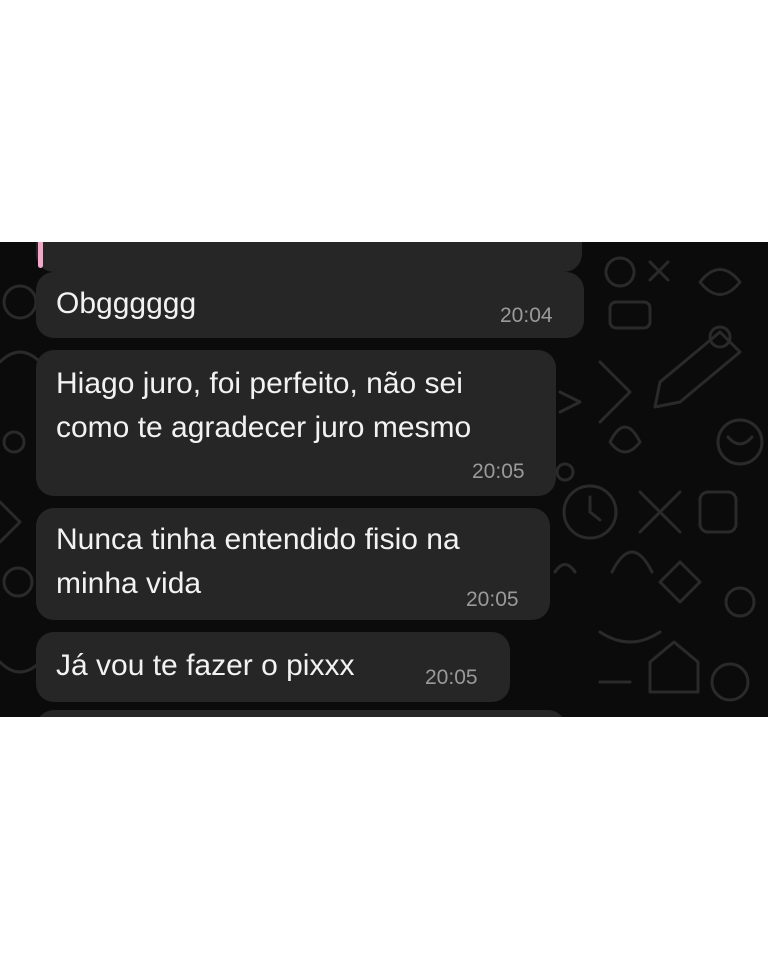 This screenshot has height=960, width=768. I want to click on message-time: 20:04, so click(526, 315).